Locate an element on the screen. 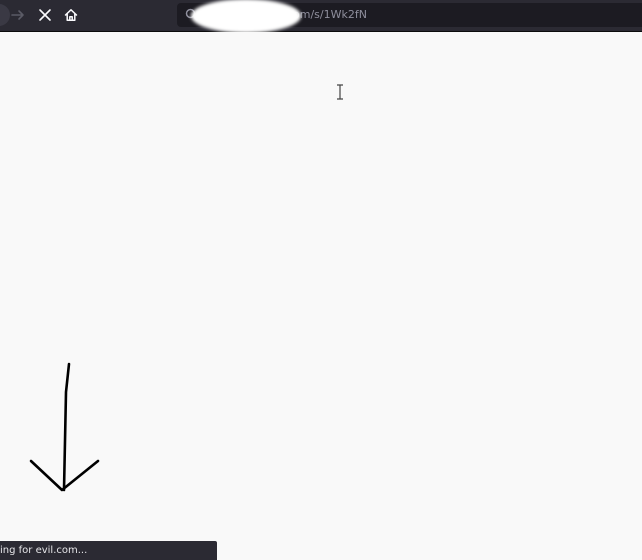  forward-button is located at coordinates (18, 15).